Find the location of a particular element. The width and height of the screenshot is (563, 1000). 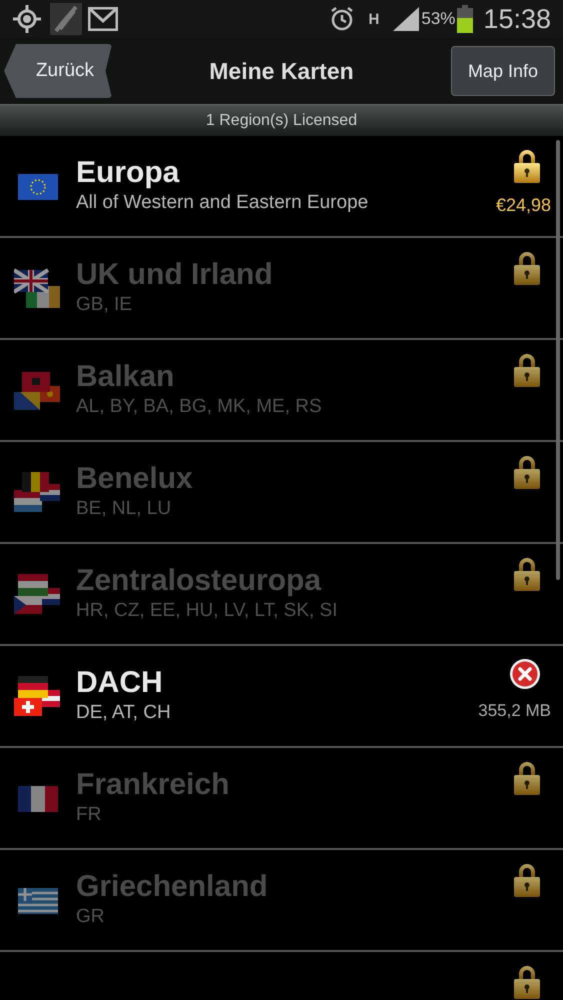

region-name: Benelux is located at coordinates (135, 479).